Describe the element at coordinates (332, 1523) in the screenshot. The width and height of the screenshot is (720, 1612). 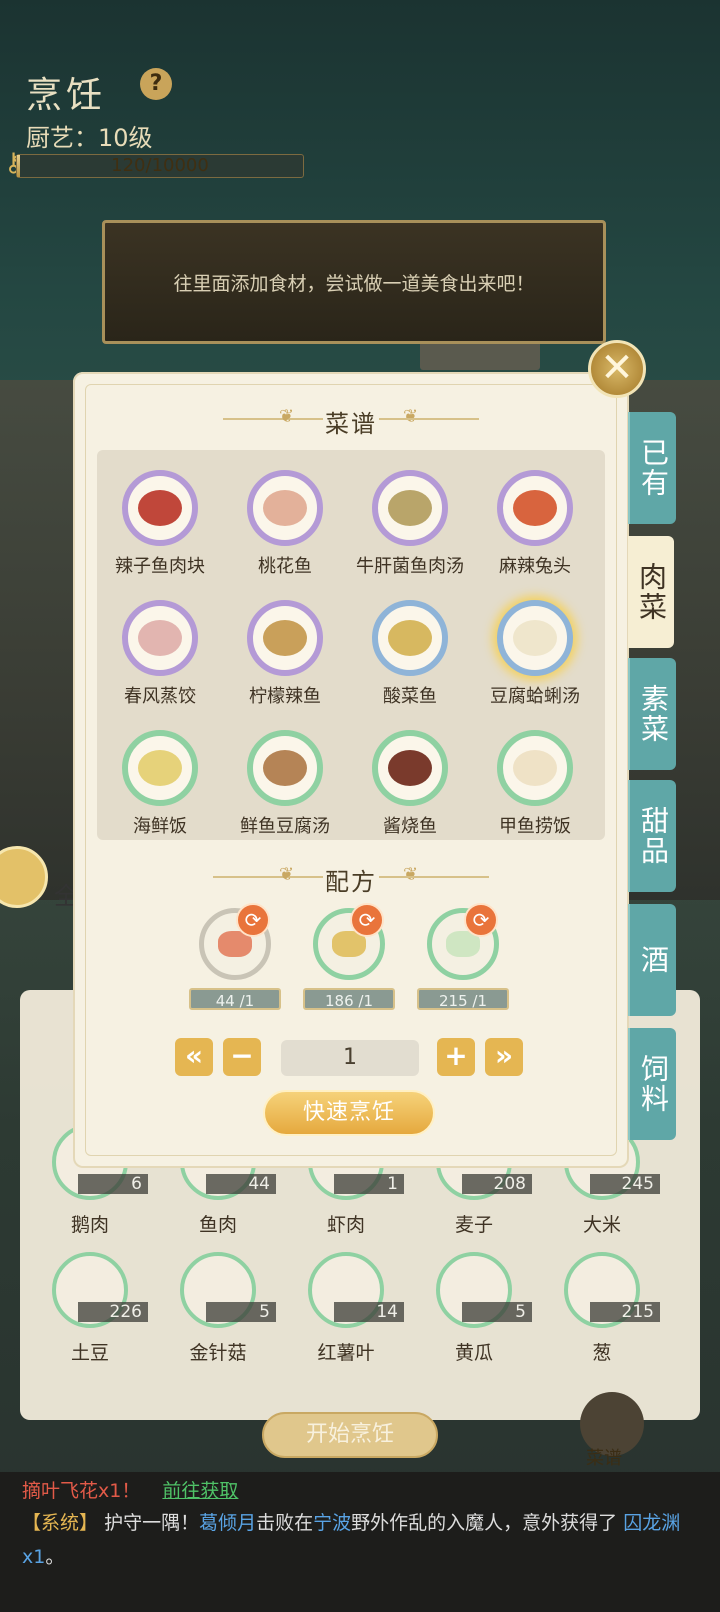
I see `place-name: 宁波` at that location.